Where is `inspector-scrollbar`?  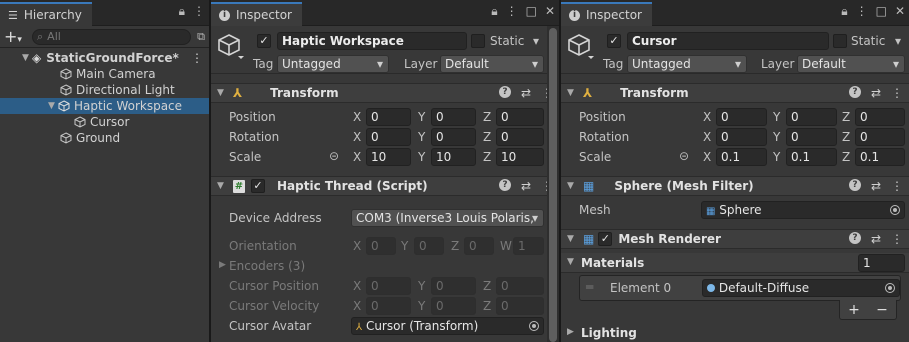
inspector-scrollbar is located at coordinates (553, 184).